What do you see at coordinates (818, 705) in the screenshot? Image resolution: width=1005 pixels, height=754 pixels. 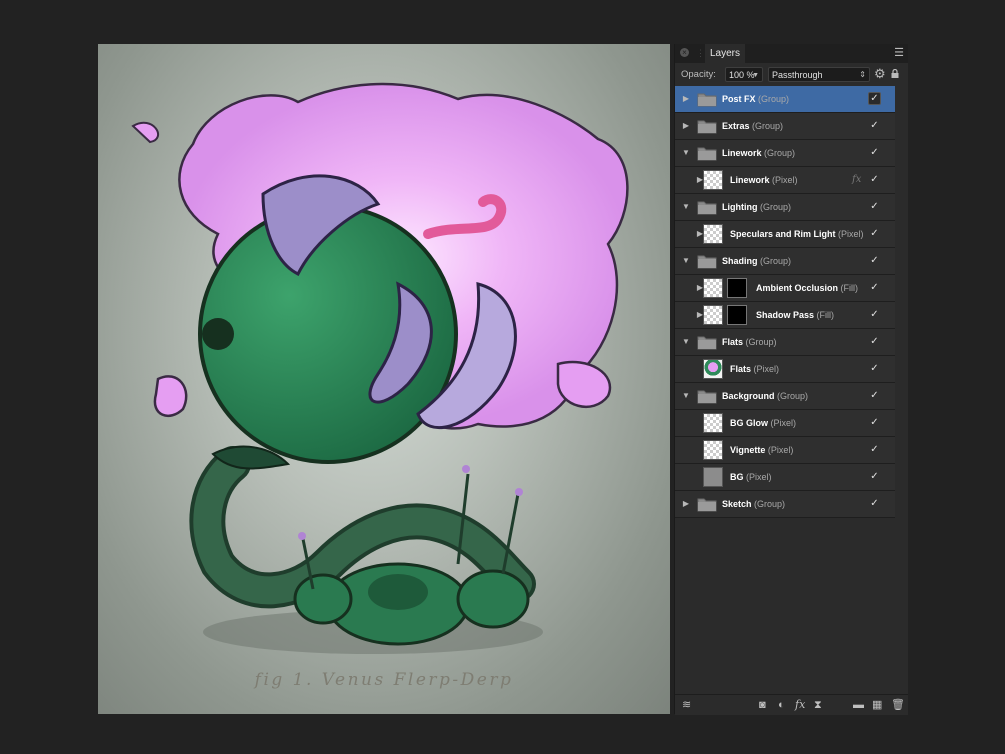 I see `hourglass-icon: ⧗` at bounding box center [818, 705].